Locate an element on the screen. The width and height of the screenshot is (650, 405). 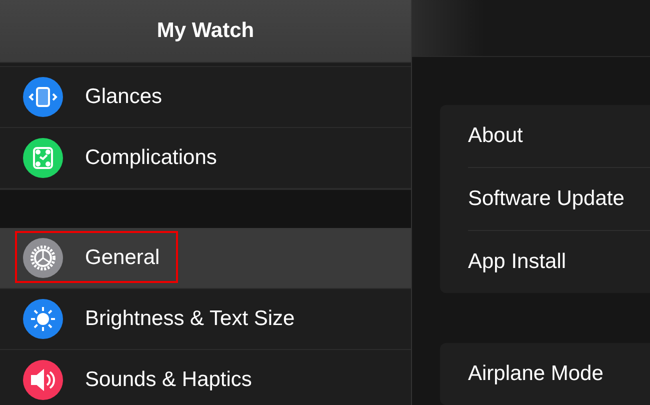
settings-icon is located at coordinates (43, 258).